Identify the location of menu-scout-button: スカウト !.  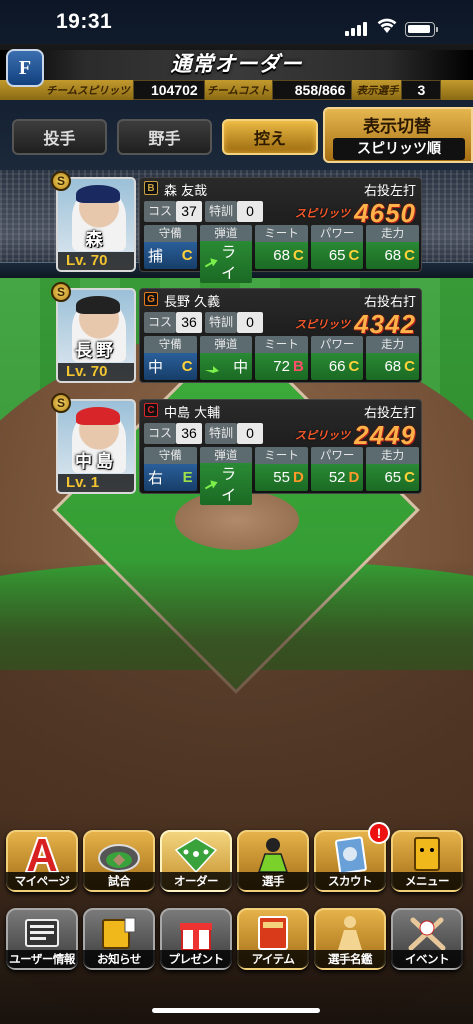
(352, 857).